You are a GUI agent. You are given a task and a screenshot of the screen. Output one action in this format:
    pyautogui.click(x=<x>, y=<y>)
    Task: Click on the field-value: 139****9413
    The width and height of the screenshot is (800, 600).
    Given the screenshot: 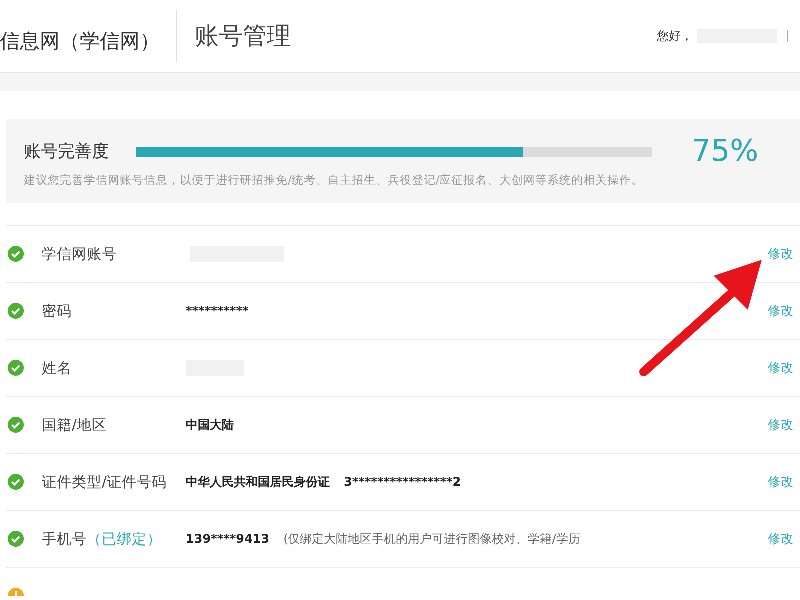 What is the action you would take?
    pyautogui.click(x=228, y=539)
    